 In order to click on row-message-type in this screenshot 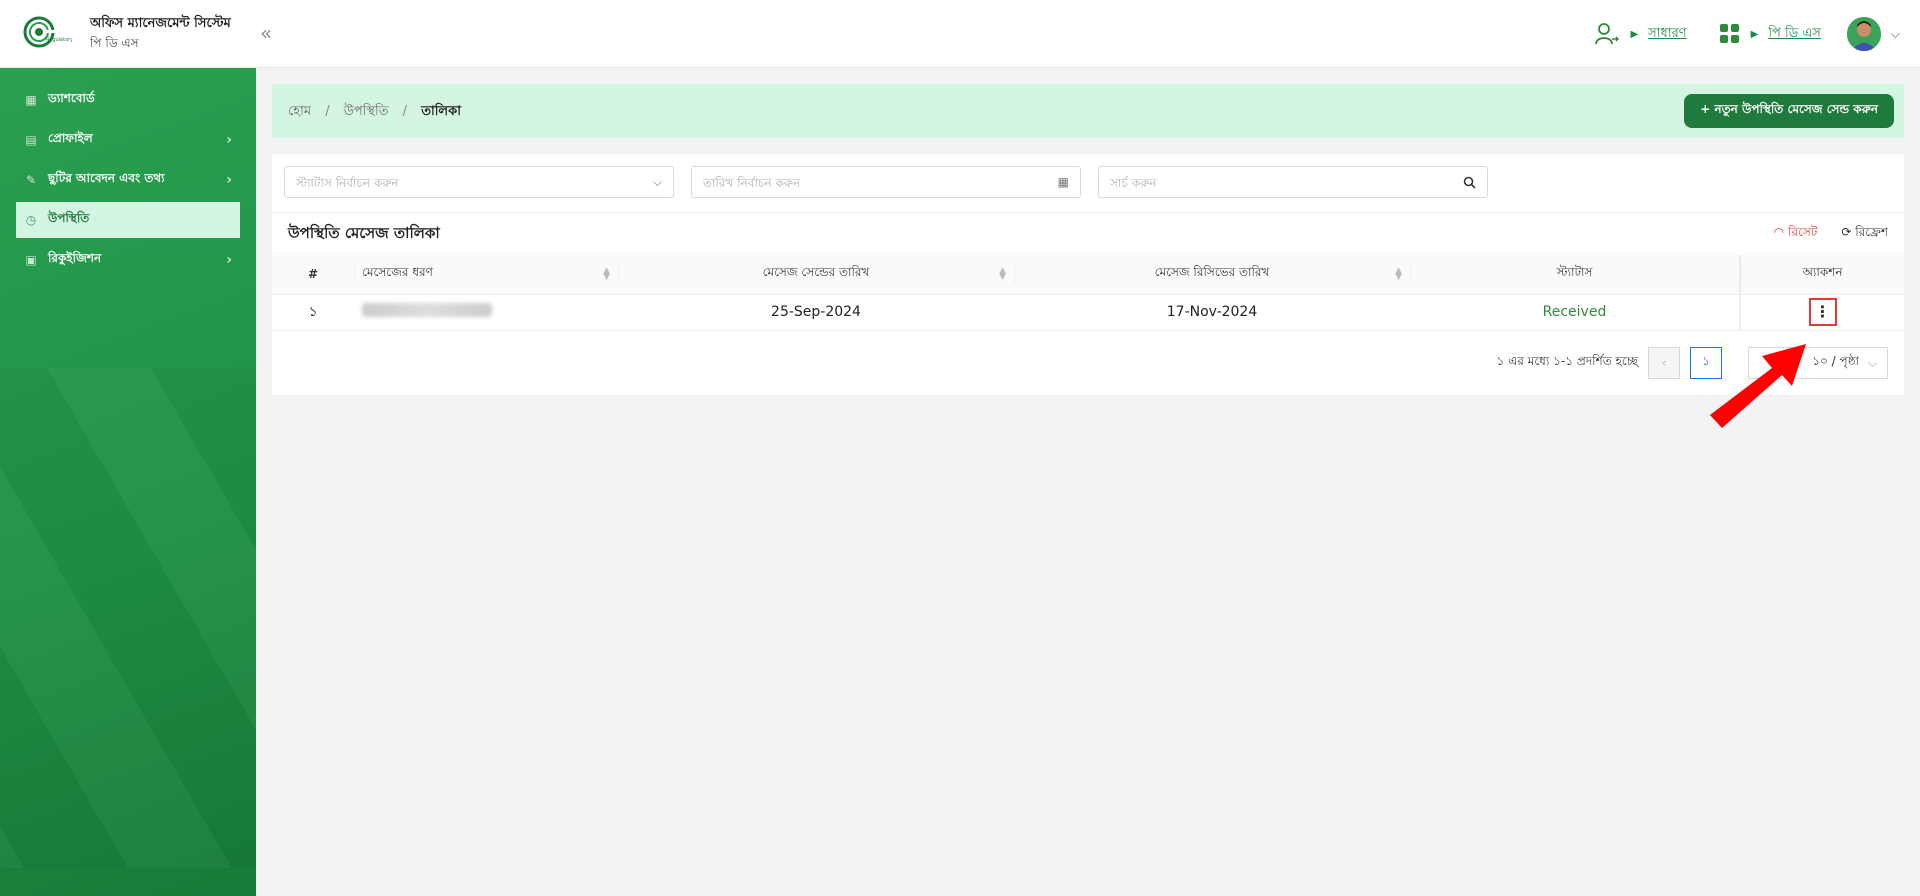, I will do `click(486, 312)`.